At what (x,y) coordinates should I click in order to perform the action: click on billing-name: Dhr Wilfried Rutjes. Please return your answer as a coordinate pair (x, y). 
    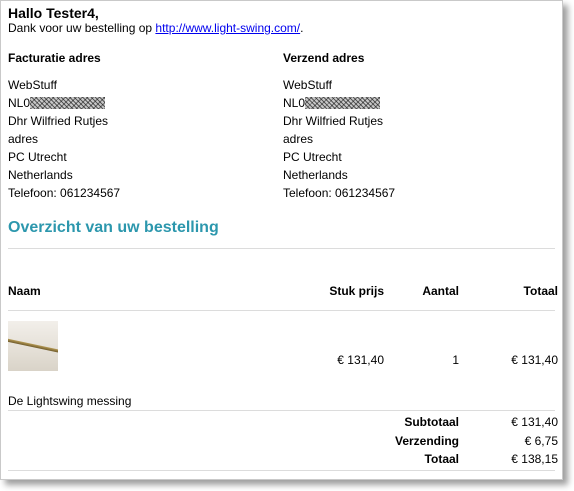
    Looking at the image, I should click on (58, 121).